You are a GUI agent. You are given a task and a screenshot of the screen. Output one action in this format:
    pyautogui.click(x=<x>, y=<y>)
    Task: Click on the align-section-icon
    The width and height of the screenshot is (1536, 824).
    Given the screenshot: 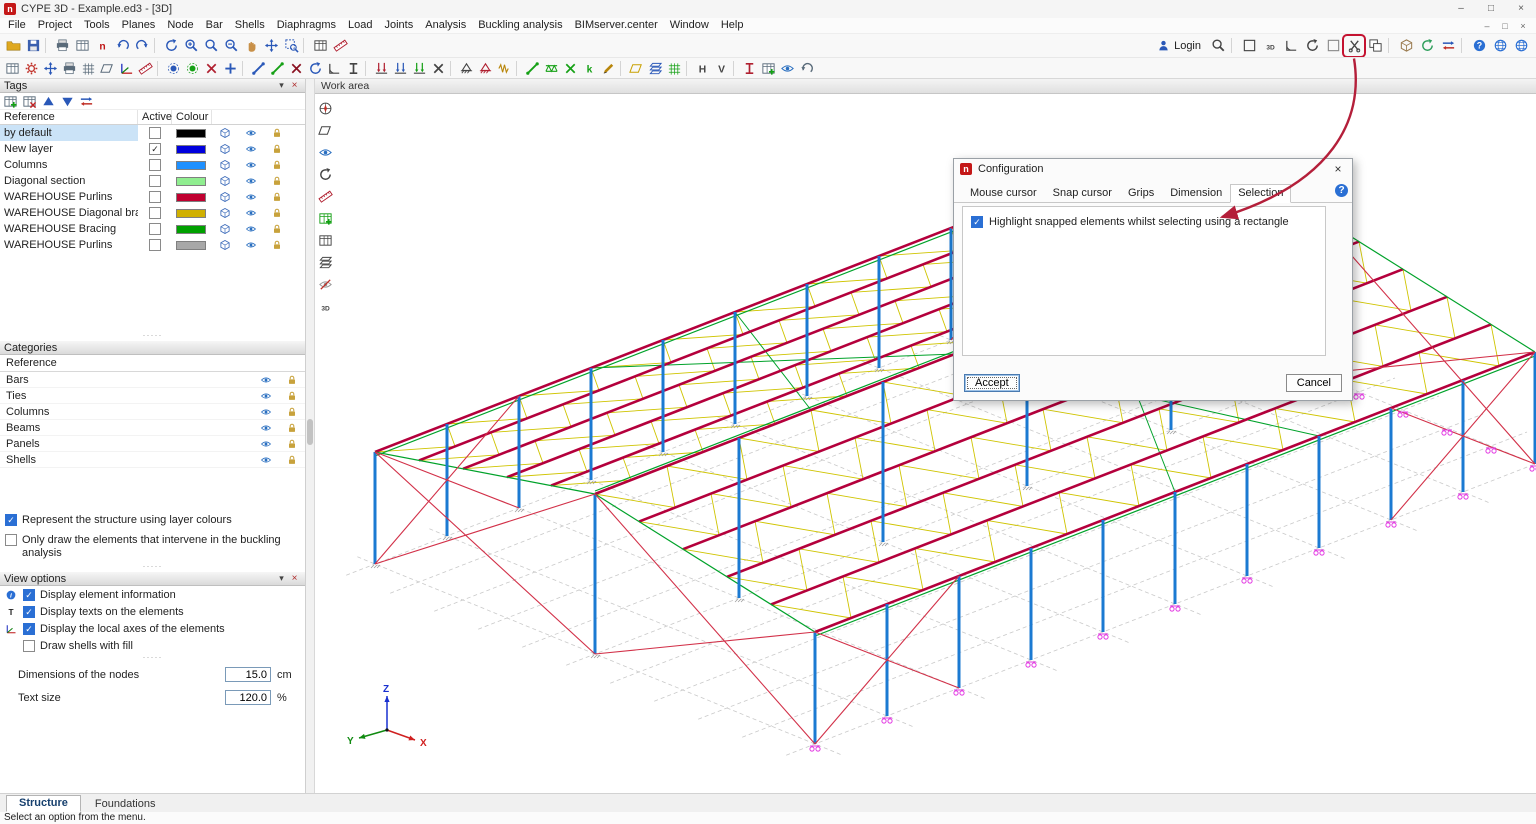 What is the action you would take?
    pyautogui.click(x=334, y=68)
    